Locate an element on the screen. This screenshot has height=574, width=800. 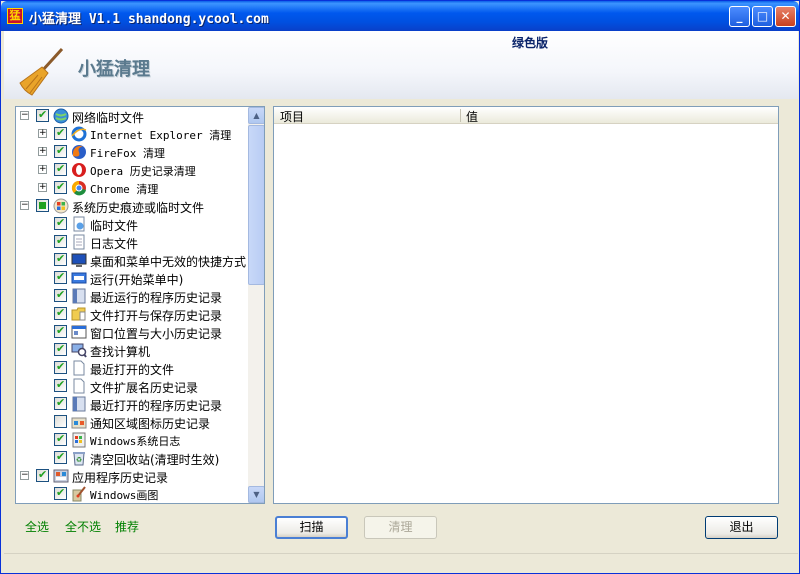
tree-item: + FireFox 清理 is located at coordinates (133, 152).